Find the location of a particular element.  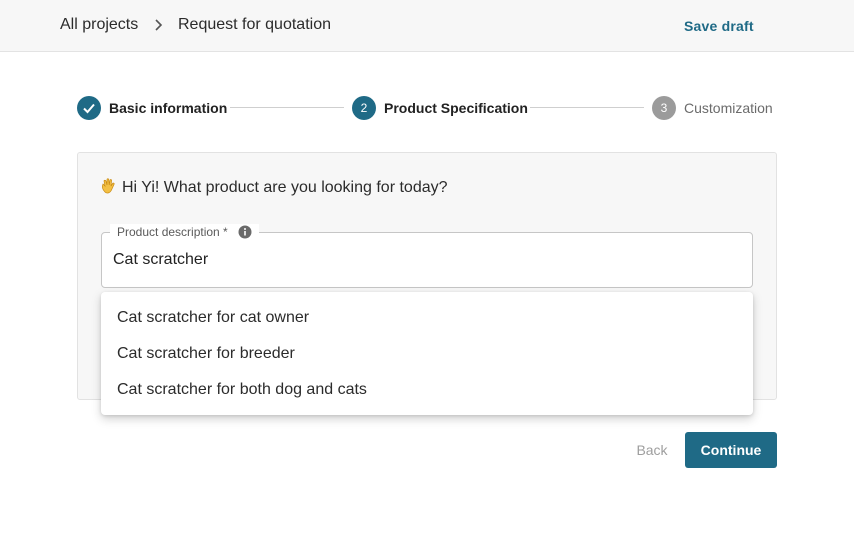

step-2-number: 2 is located at coordinates (364, 108).